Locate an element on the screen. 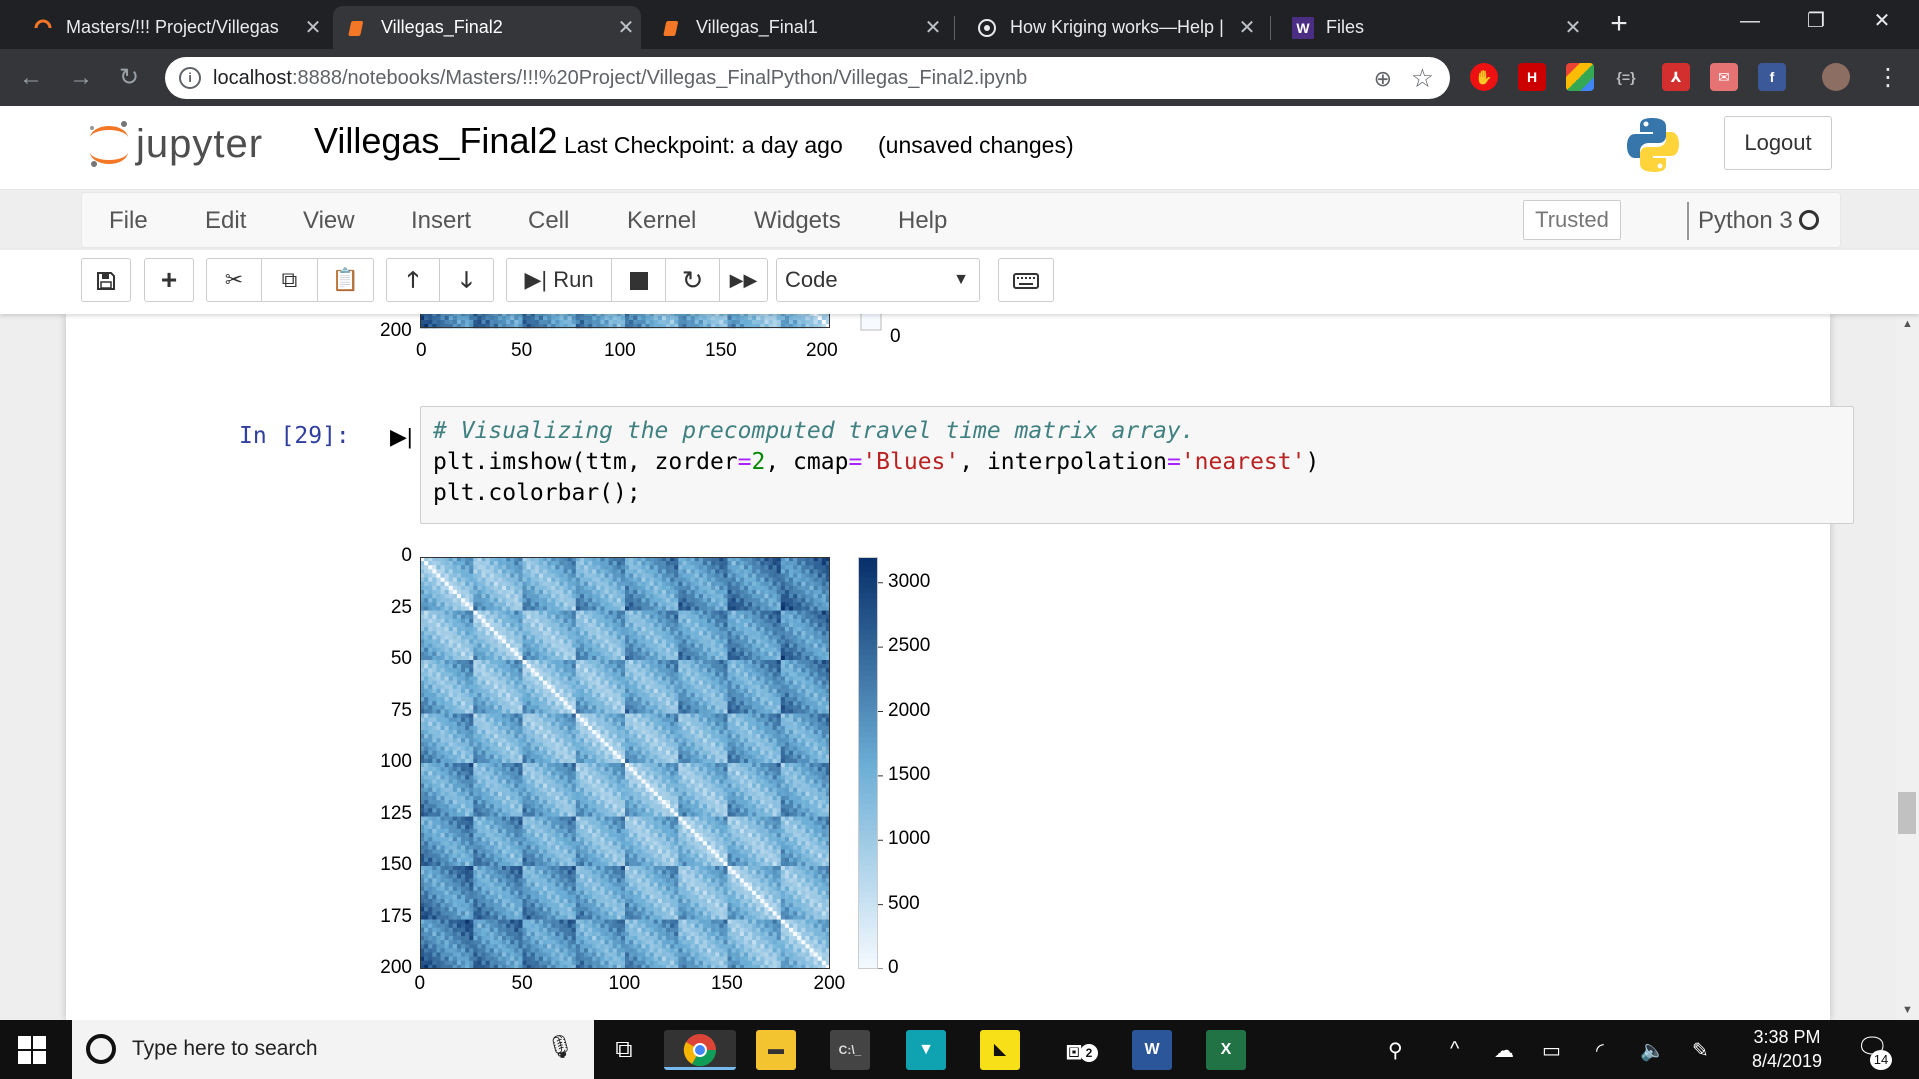  forward-icon: → is located at coordinates (81, 78).